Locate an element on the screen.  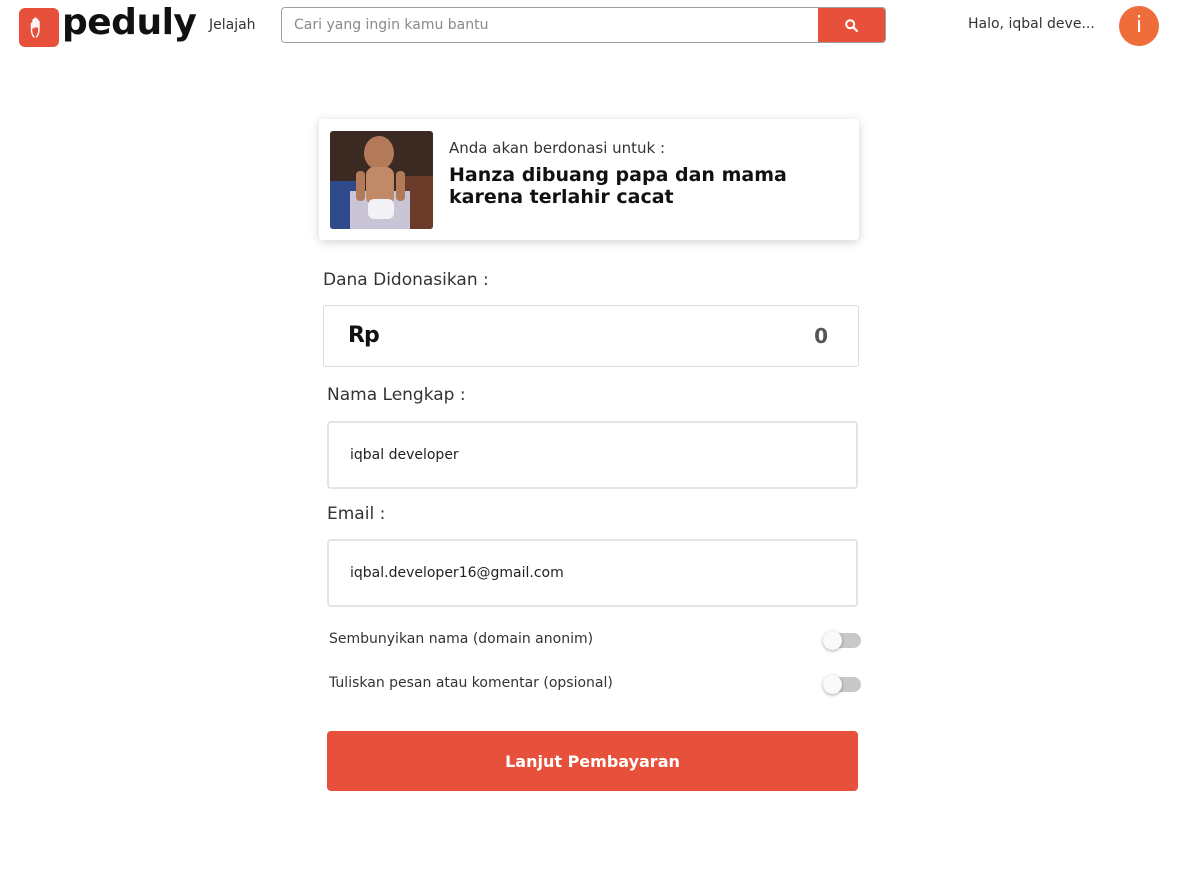
comment-toggle-label: Tuliskan pesan atau komentar (opsional) is located at coordinates (471, 683).